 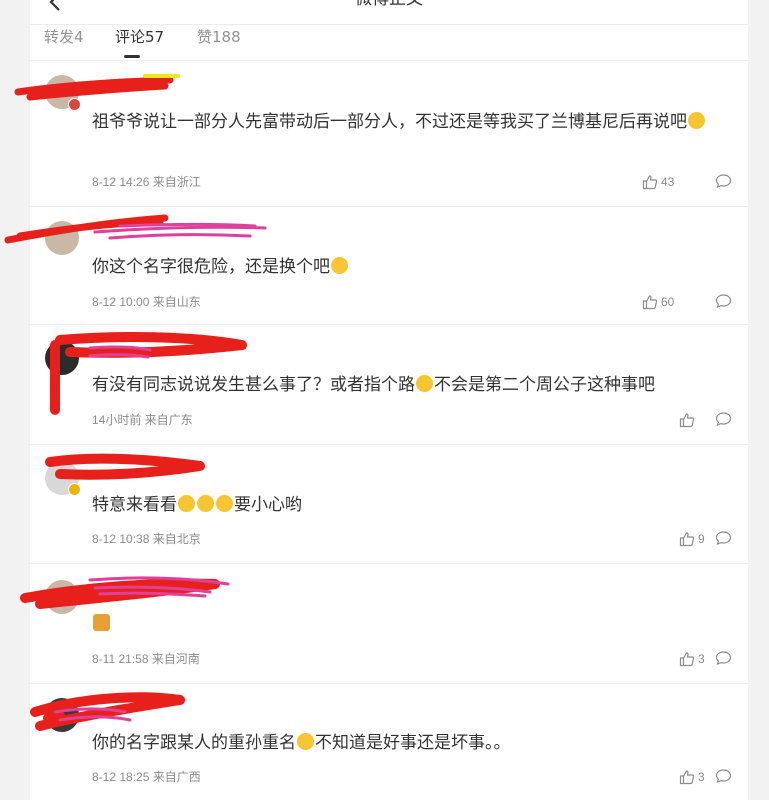 I want to click on comment-text-part: 不知道是好事还是坏事。。, so click(x=413, y=743).